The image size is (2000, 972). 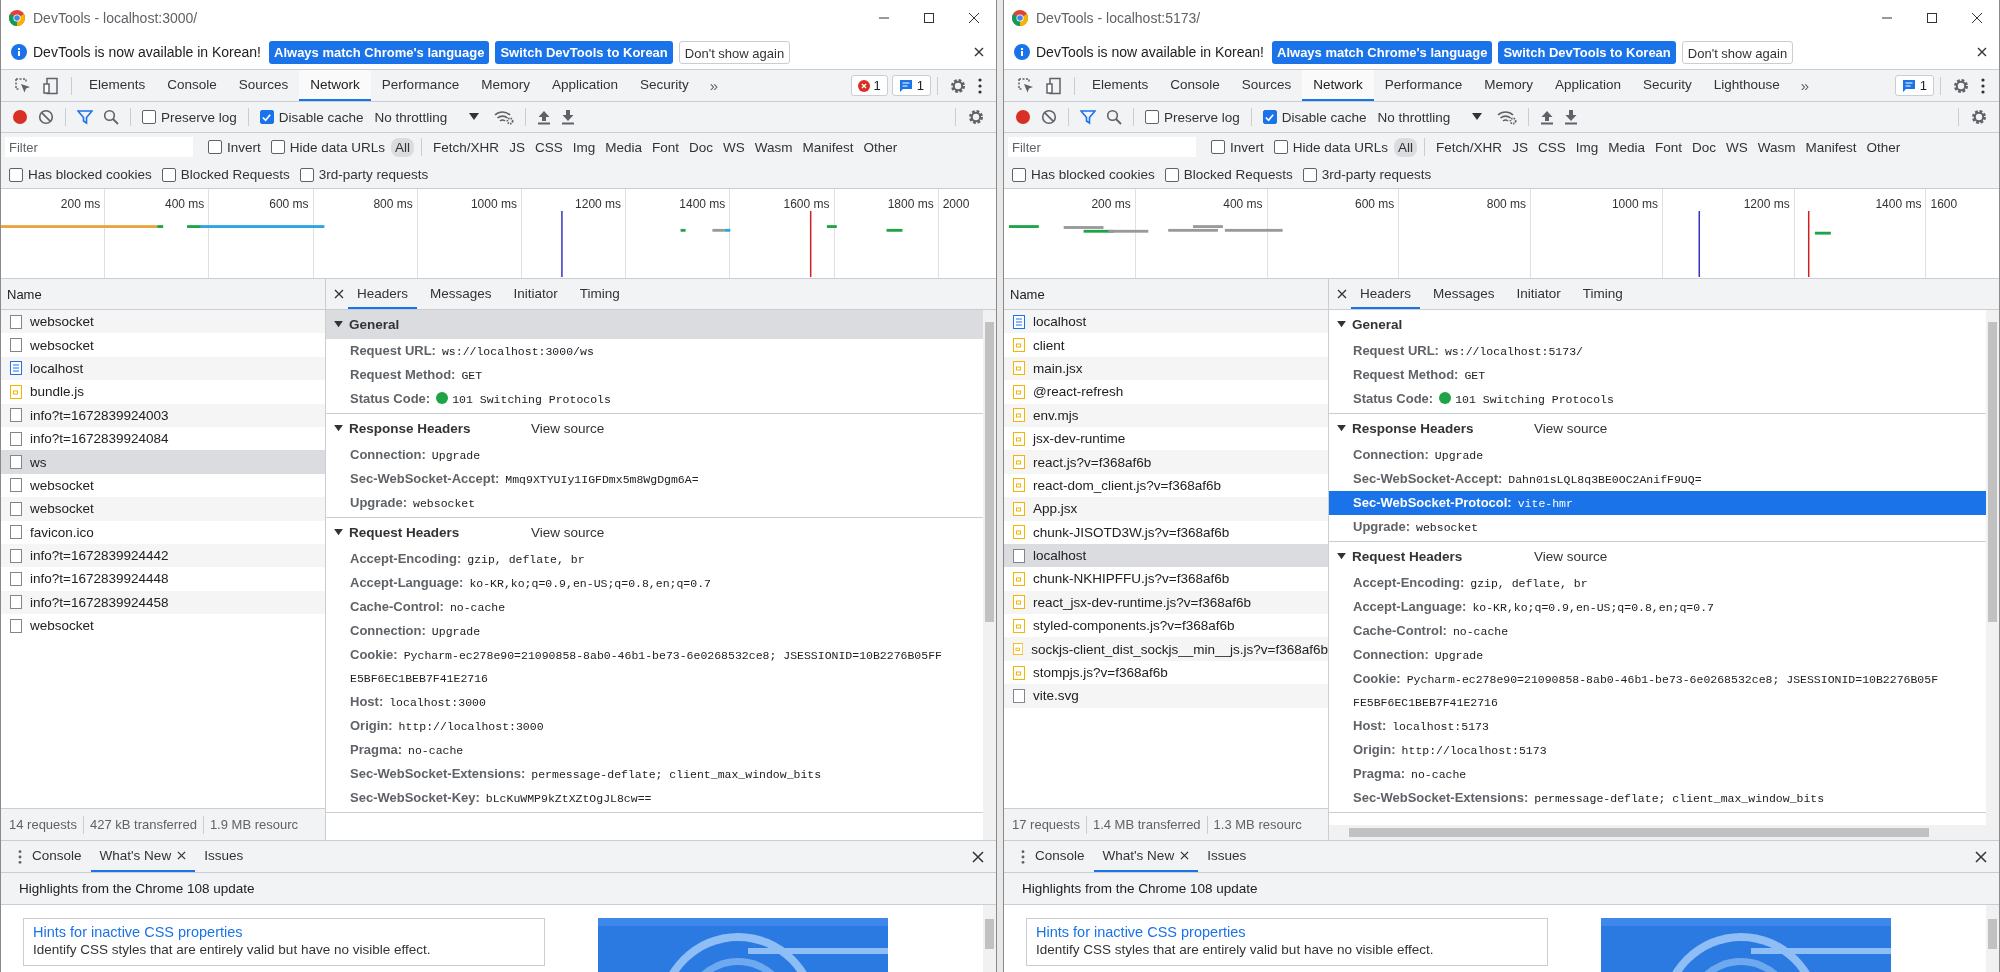 I want to click on request-row: sockjs-client_dist_sockjs__min__js.js?v=f368af6b, so click(x=1166, y=649).